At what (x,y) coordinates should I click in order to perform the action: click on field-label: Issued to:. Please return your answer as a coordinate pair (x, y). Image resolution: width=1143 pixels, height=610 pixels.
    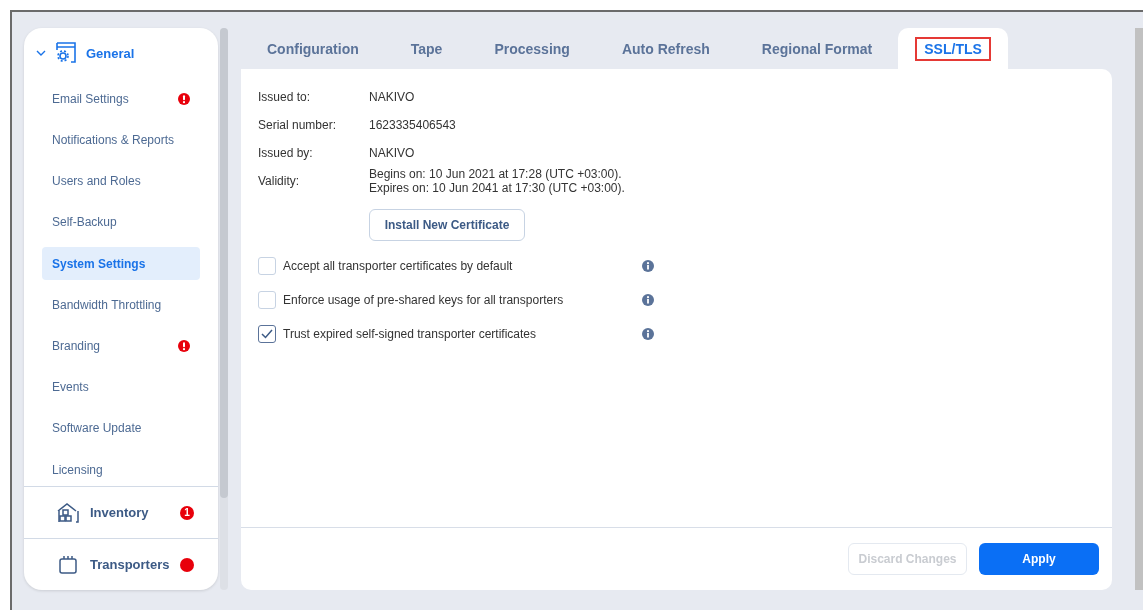
    Looking at the image, I should click on (285, 97).